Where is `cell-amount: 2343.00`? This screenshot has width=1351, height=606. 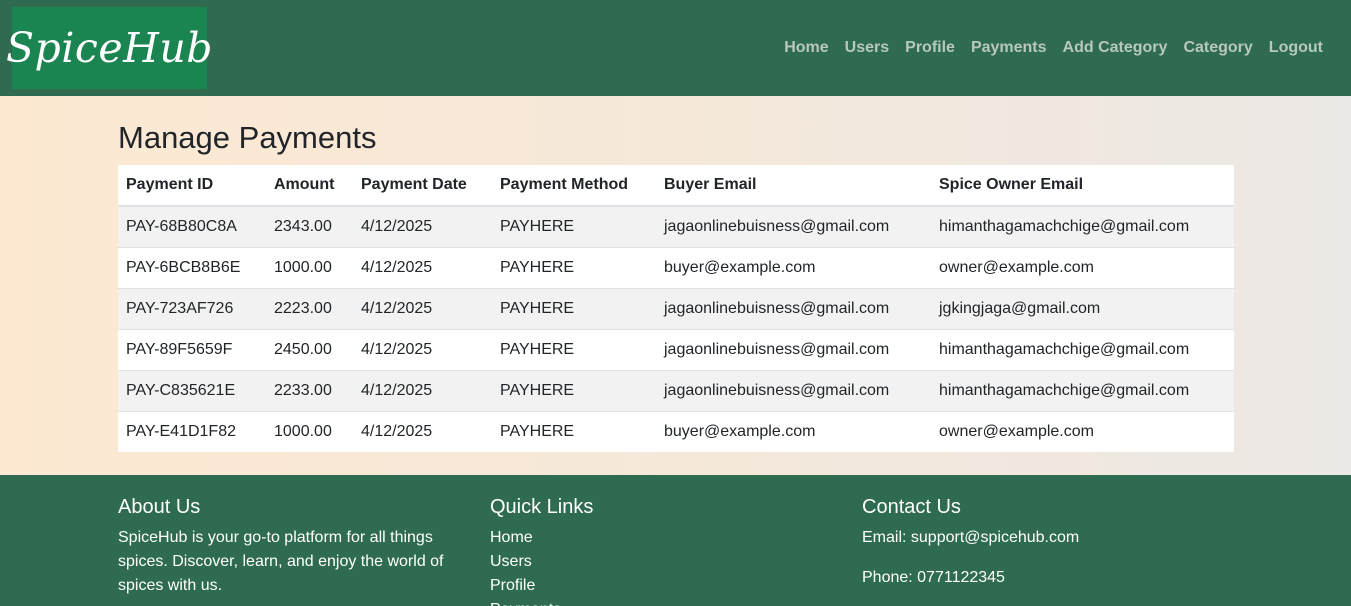
cell-amount: 2343.00 is located at coordinates (309, 226).